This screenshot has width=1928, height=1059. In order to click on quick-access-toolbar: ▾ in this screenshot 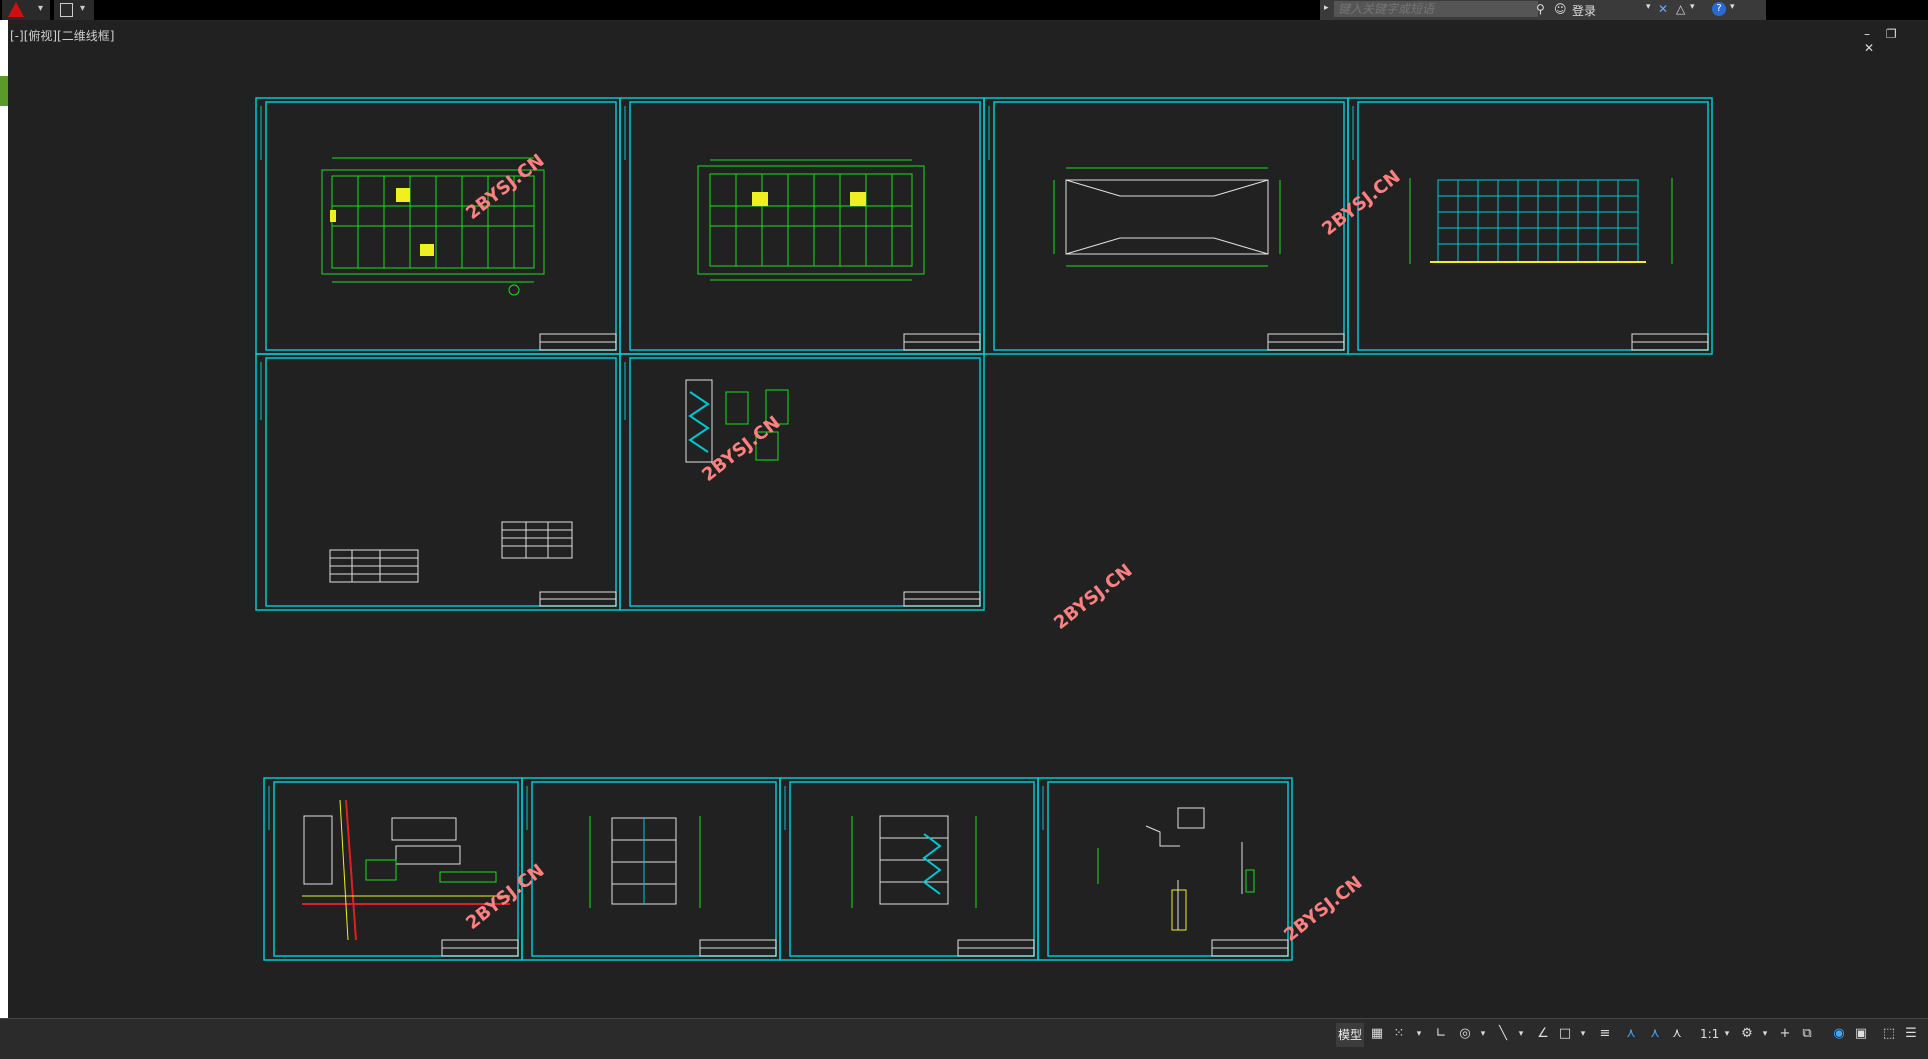, I will do `click(74, 10)`.